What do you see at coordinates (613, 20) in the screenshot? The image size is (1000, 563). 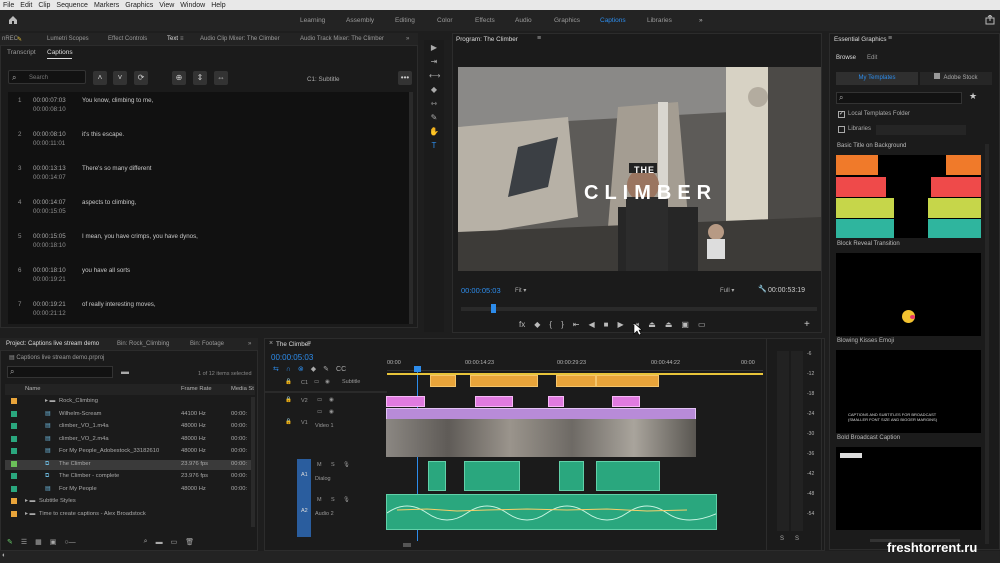 I see `workspace-tab-captions: Captions` at bounding box center [613, 20].